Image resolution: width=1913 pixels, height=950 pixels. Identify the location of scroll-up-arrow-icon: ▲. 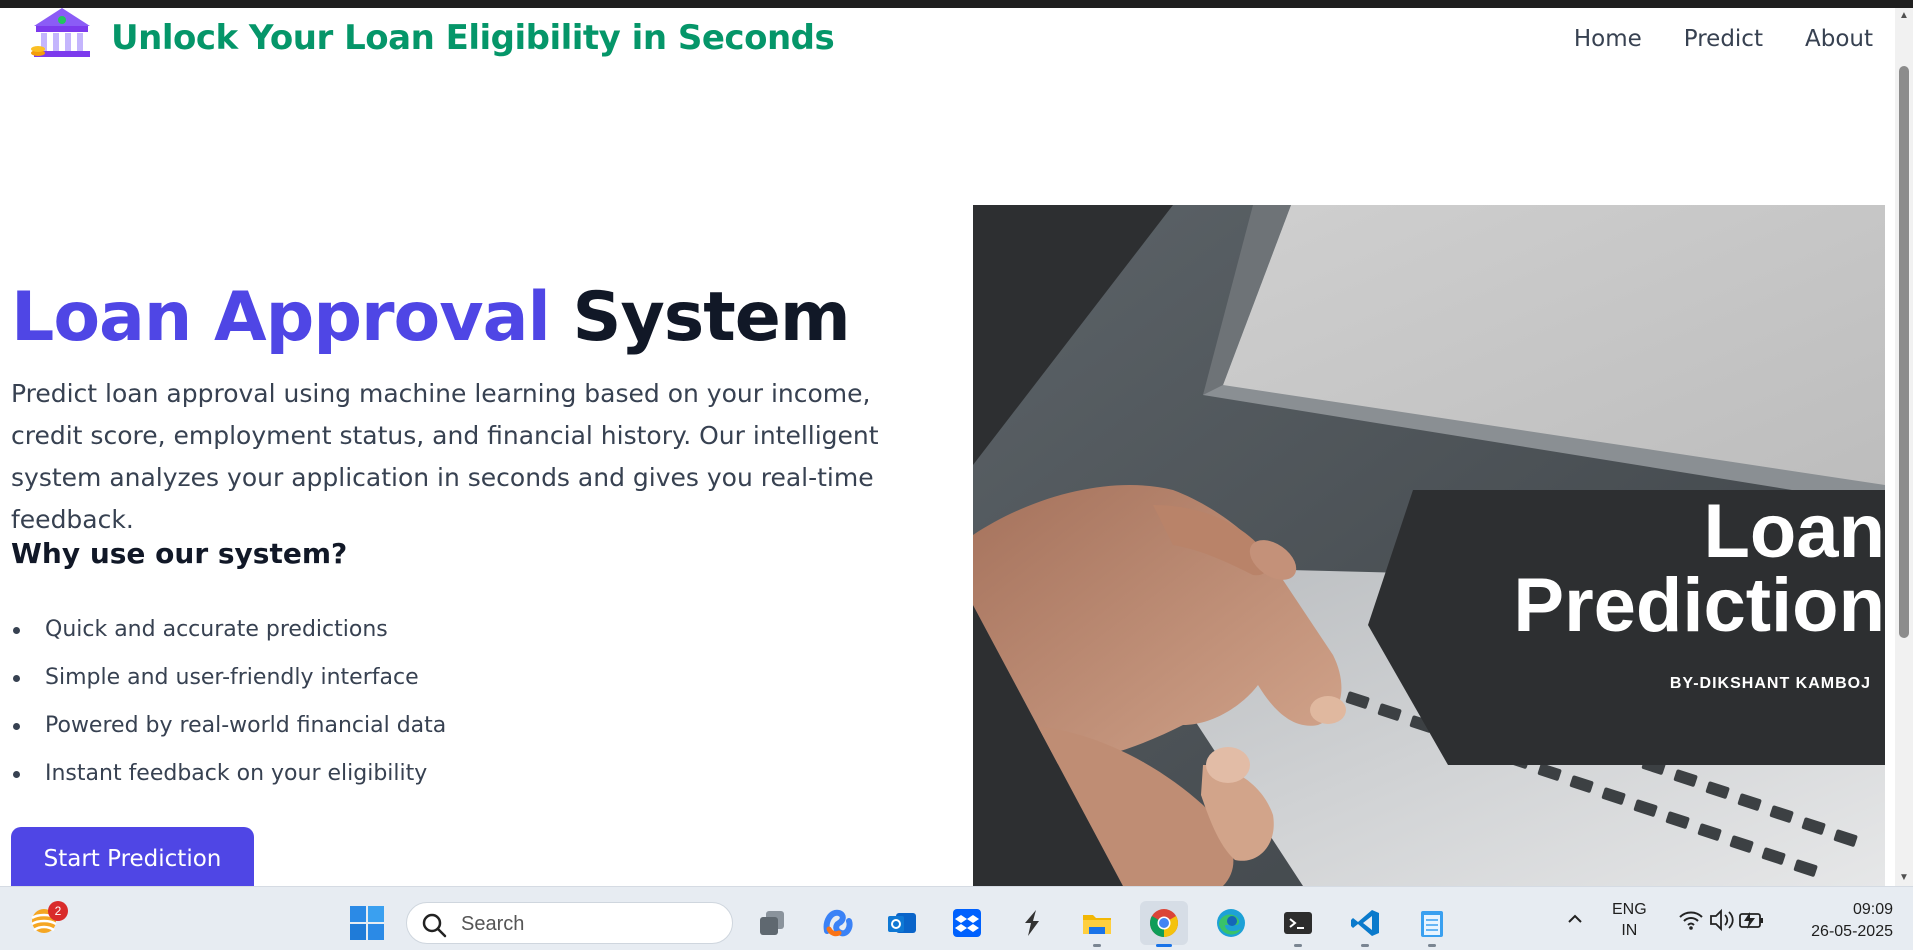
(1904, 16).